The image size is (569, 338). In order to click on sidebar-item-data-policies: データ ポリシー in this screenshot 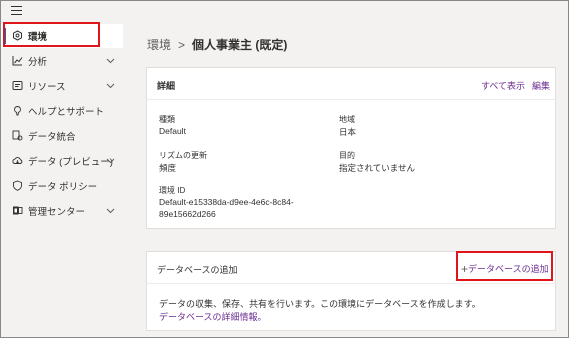, I will do `click(62, 186)`.